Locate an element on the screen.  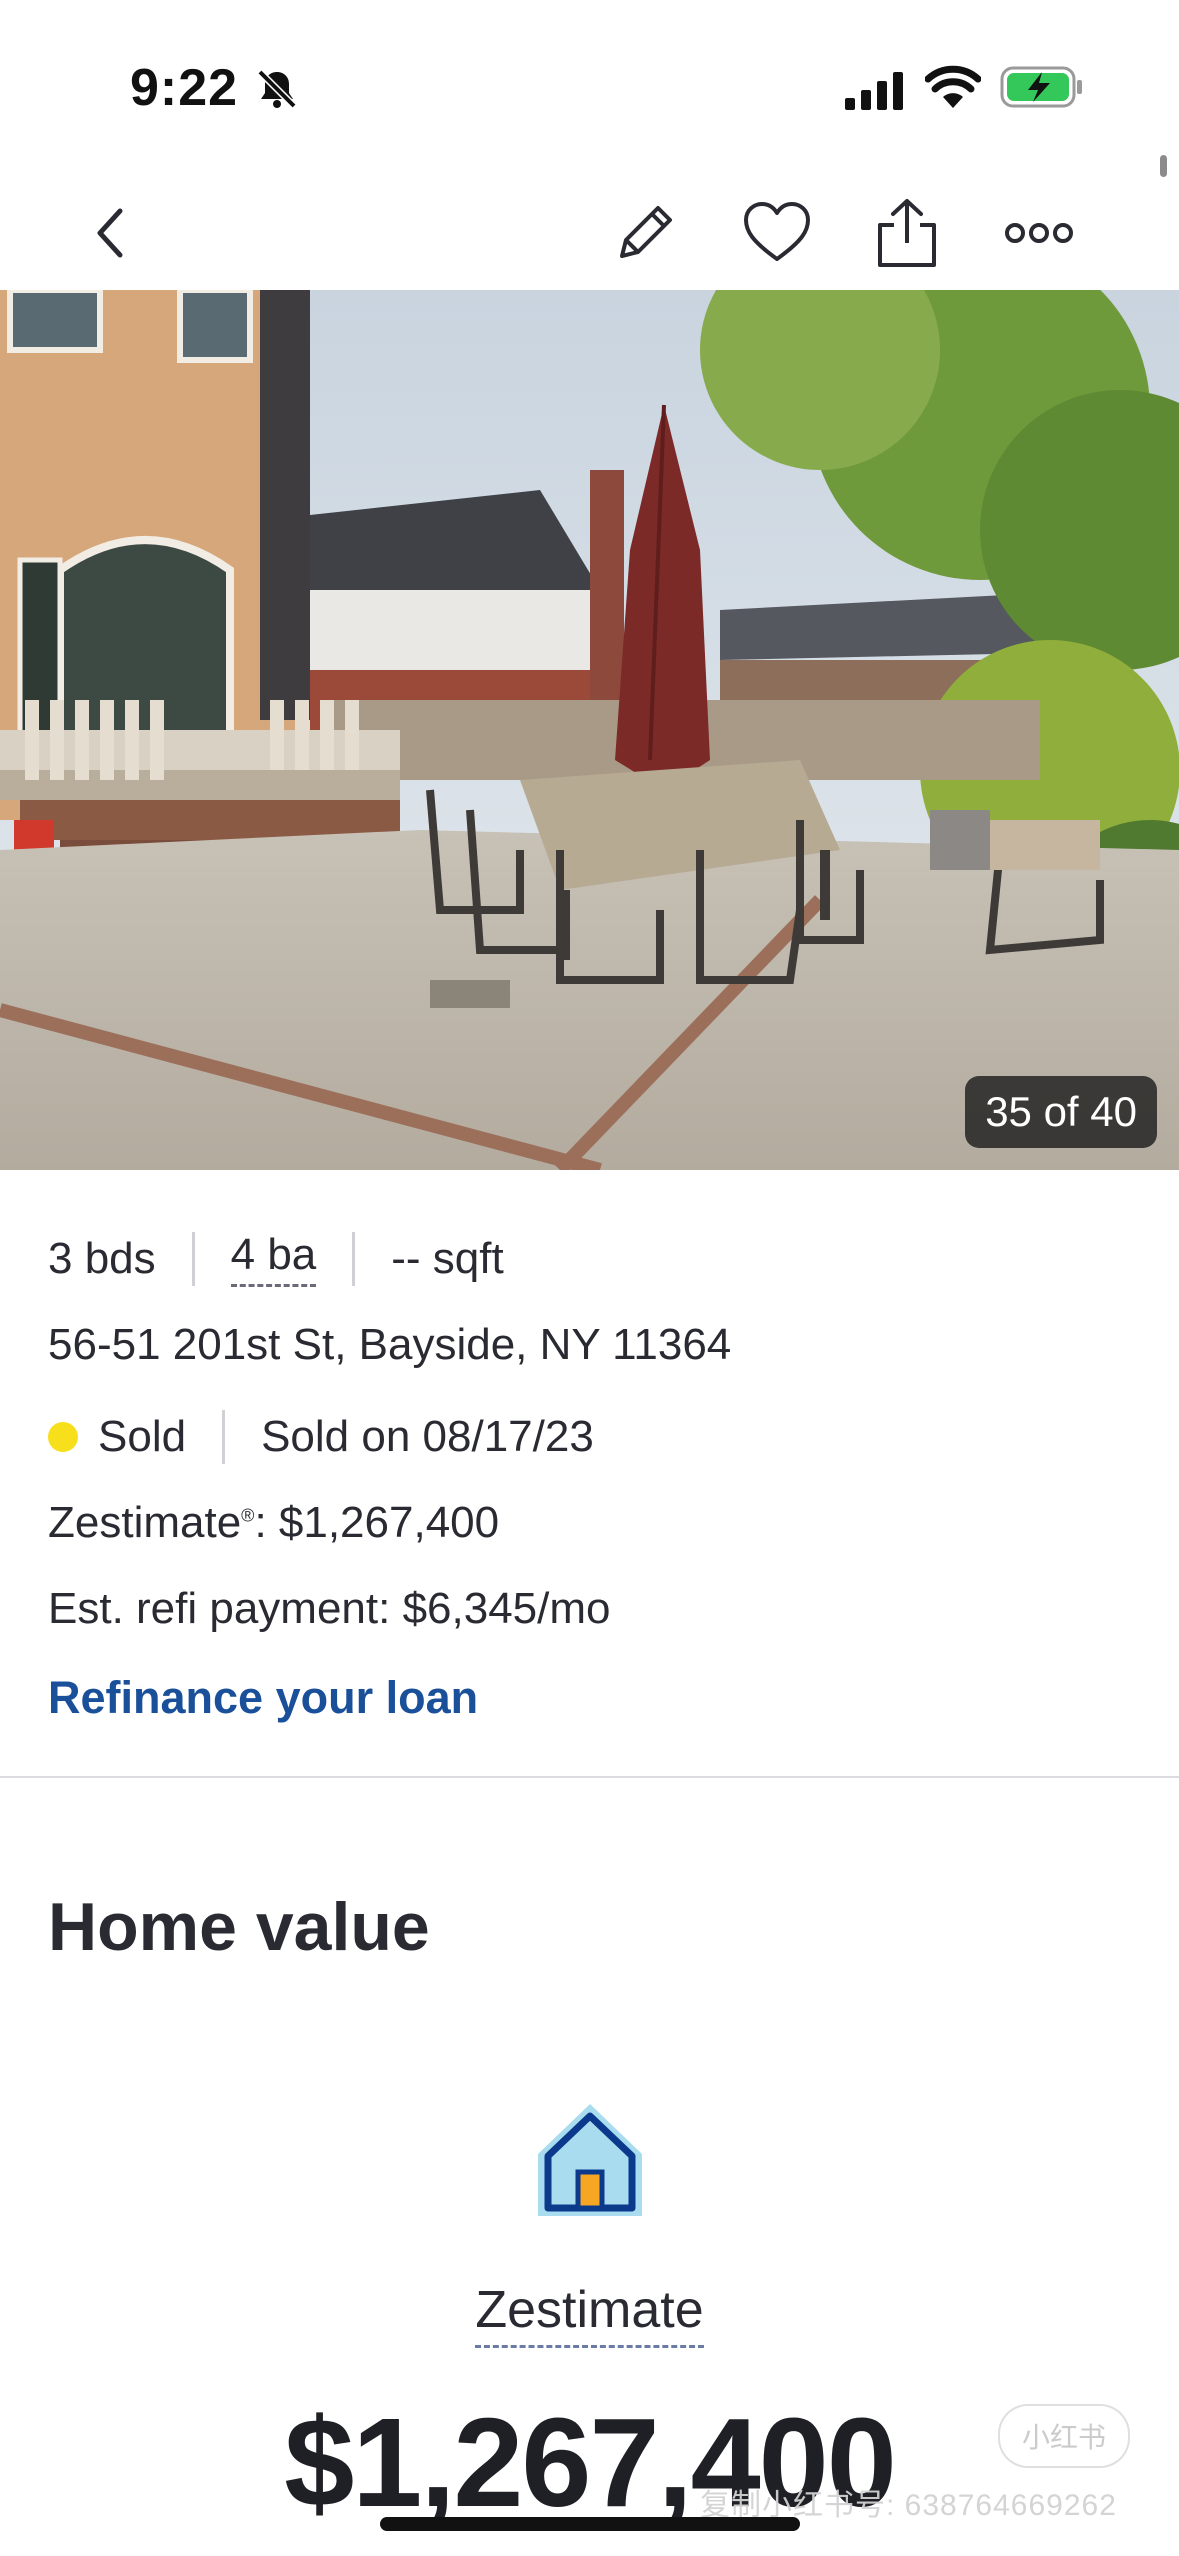
more-icon is located at coordinates (1039, 233).